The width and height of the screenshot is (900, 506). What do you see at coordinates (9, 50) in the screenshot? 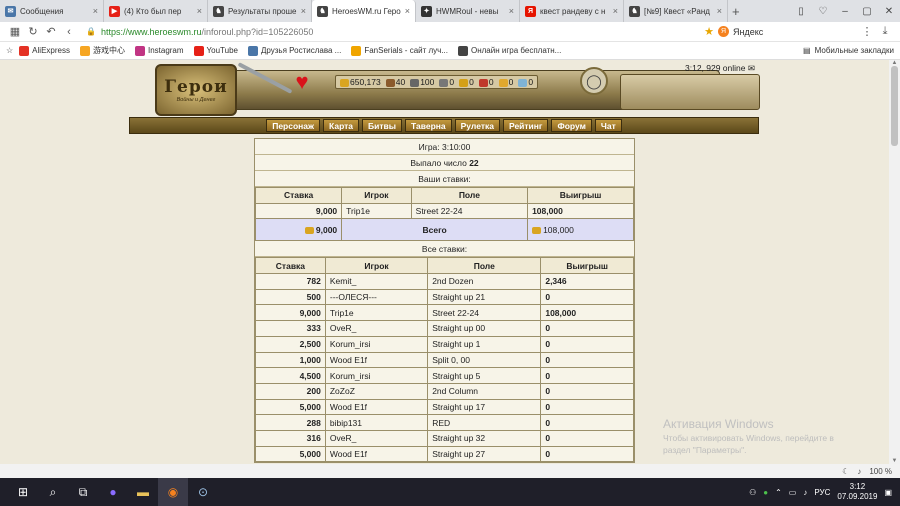
I see `star-icon: ☆` at bounding box center [9, 50].